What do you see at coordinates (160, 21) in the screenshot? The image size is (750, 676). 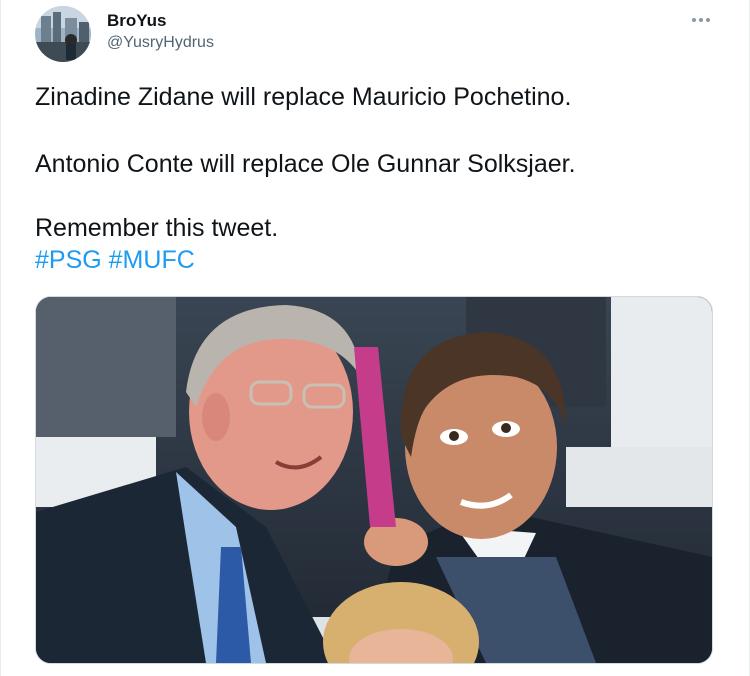 I see `display-name: BroYus` at bounding box center [160, 21].